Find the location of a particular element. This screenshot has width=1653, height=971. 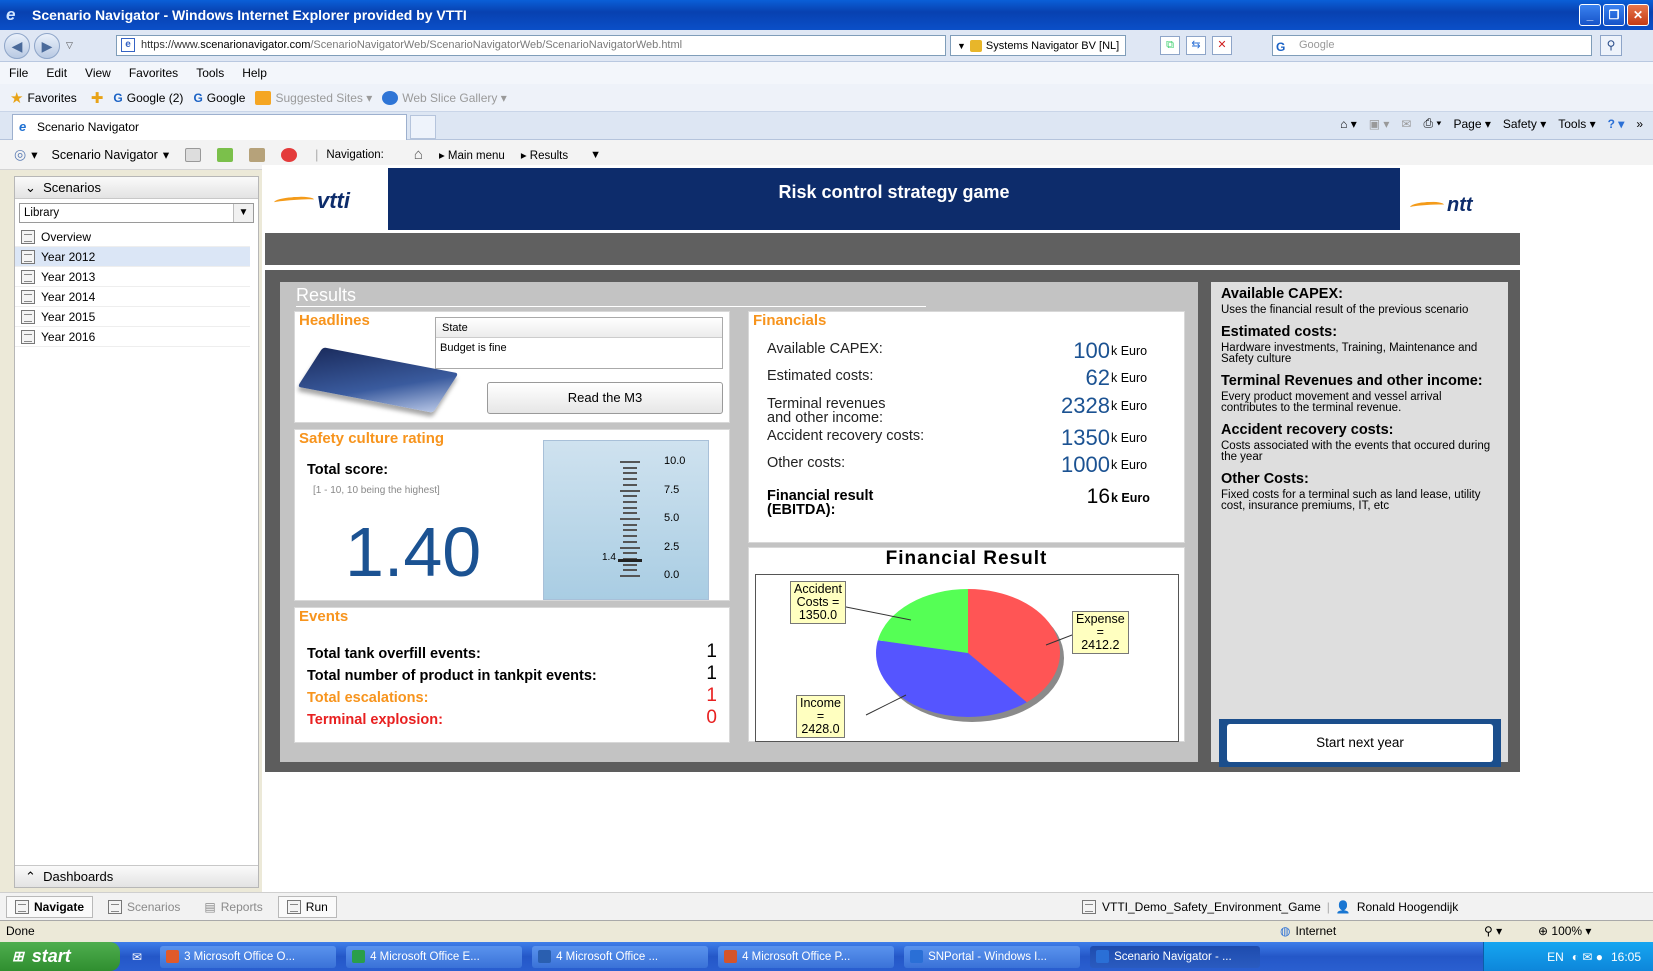

dashboards-header: ⌃ Dashboards is located at coordinates (136, 876).